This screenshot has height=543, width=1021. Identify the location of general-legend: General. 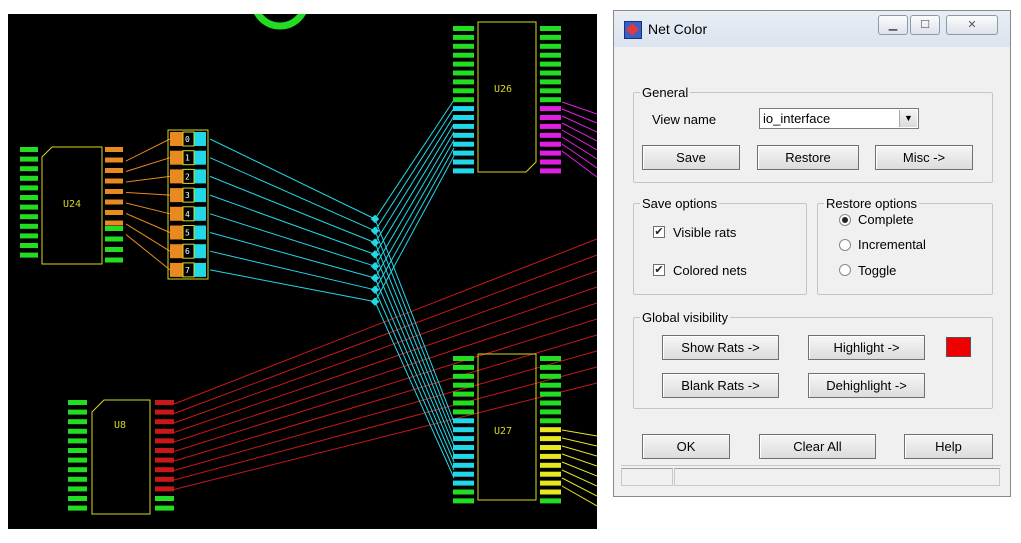
(665, 92).